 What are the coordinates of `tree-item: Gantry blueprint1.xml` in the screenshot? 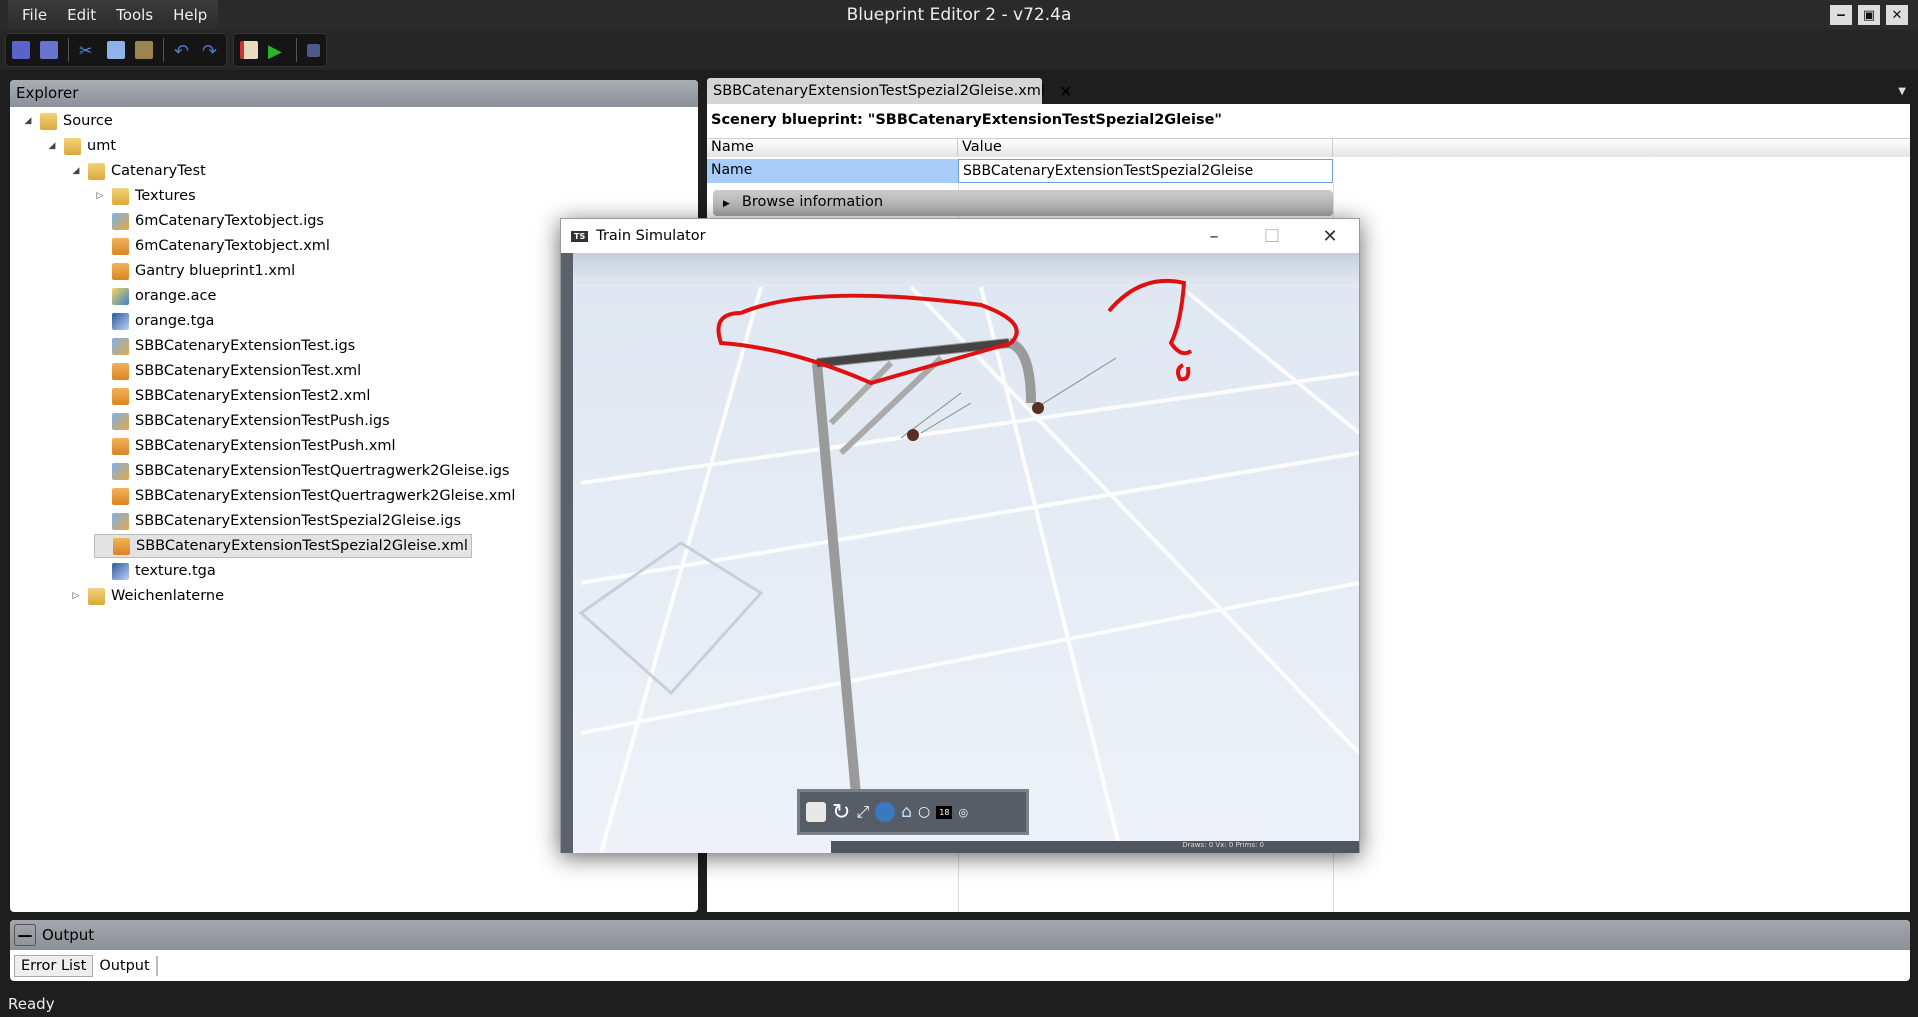 It's located at (194, 271).